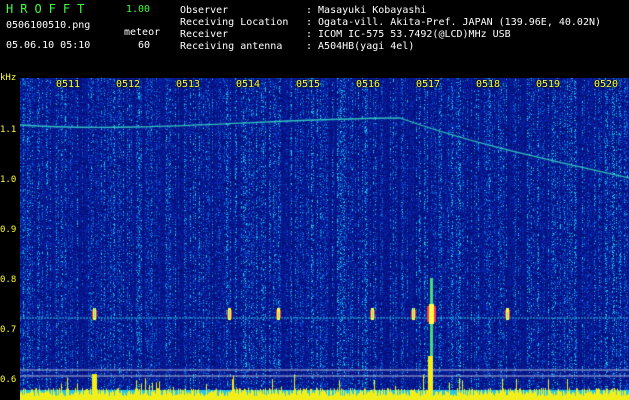  I want to click on x-tick-label: 0511, so click(68, 84).